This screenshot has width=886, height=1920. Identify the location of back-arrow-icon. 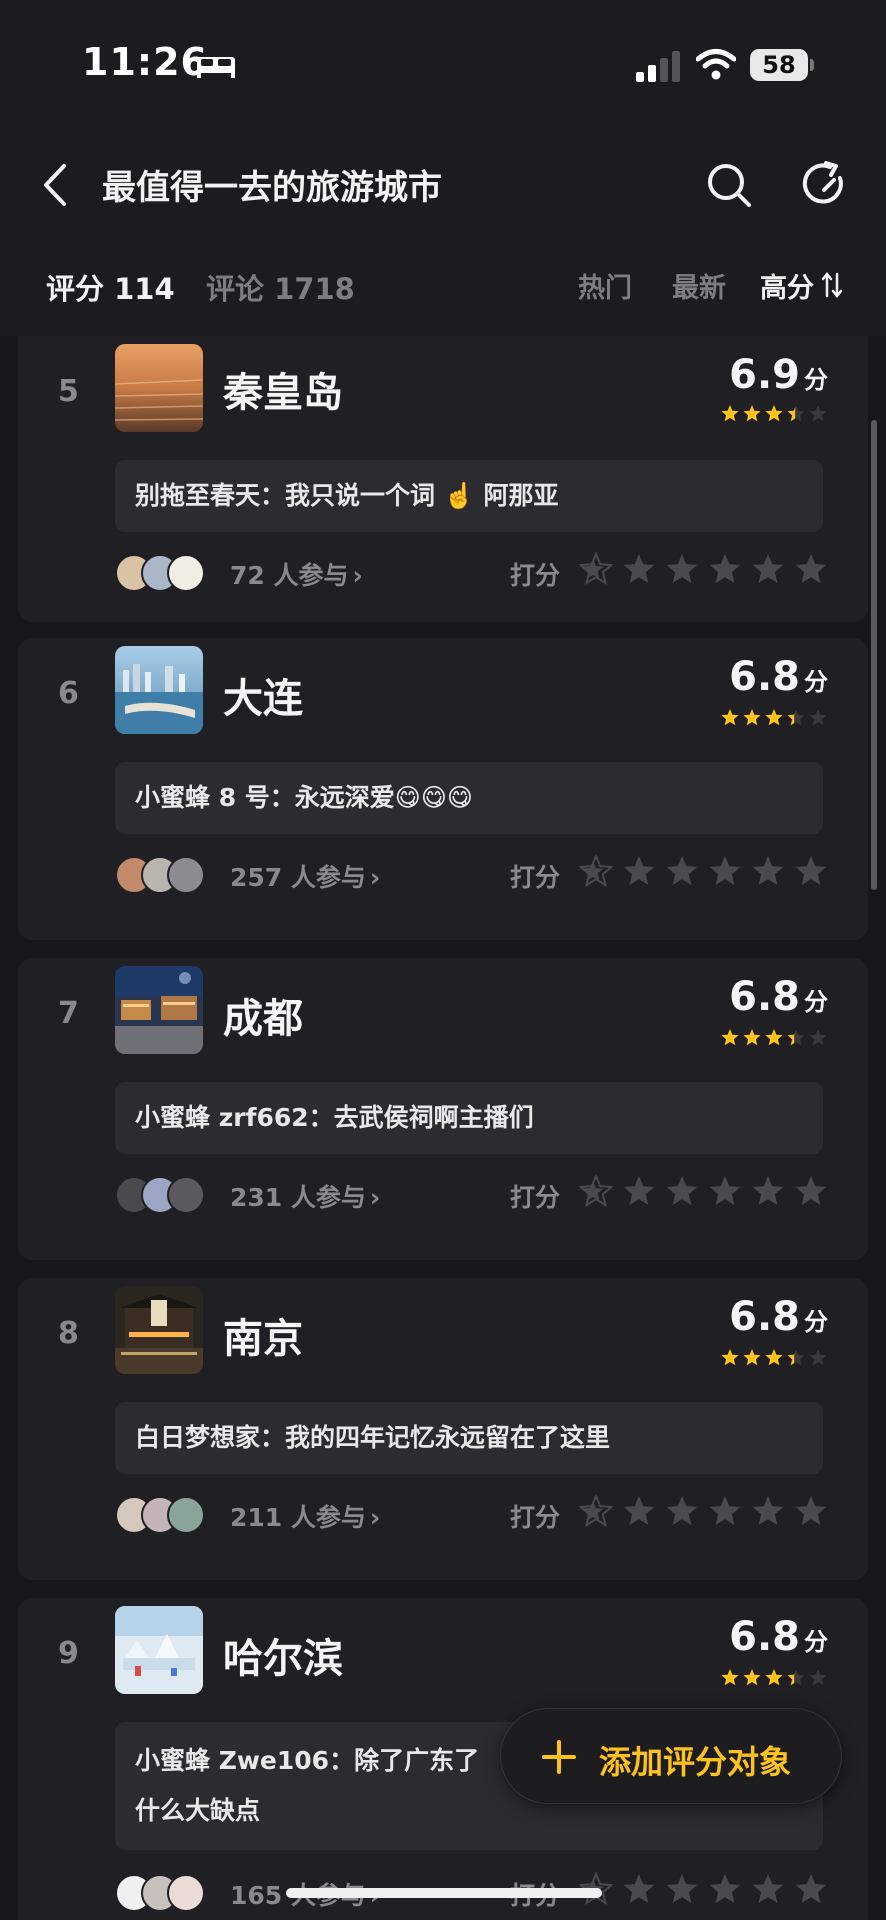
(56, 185).